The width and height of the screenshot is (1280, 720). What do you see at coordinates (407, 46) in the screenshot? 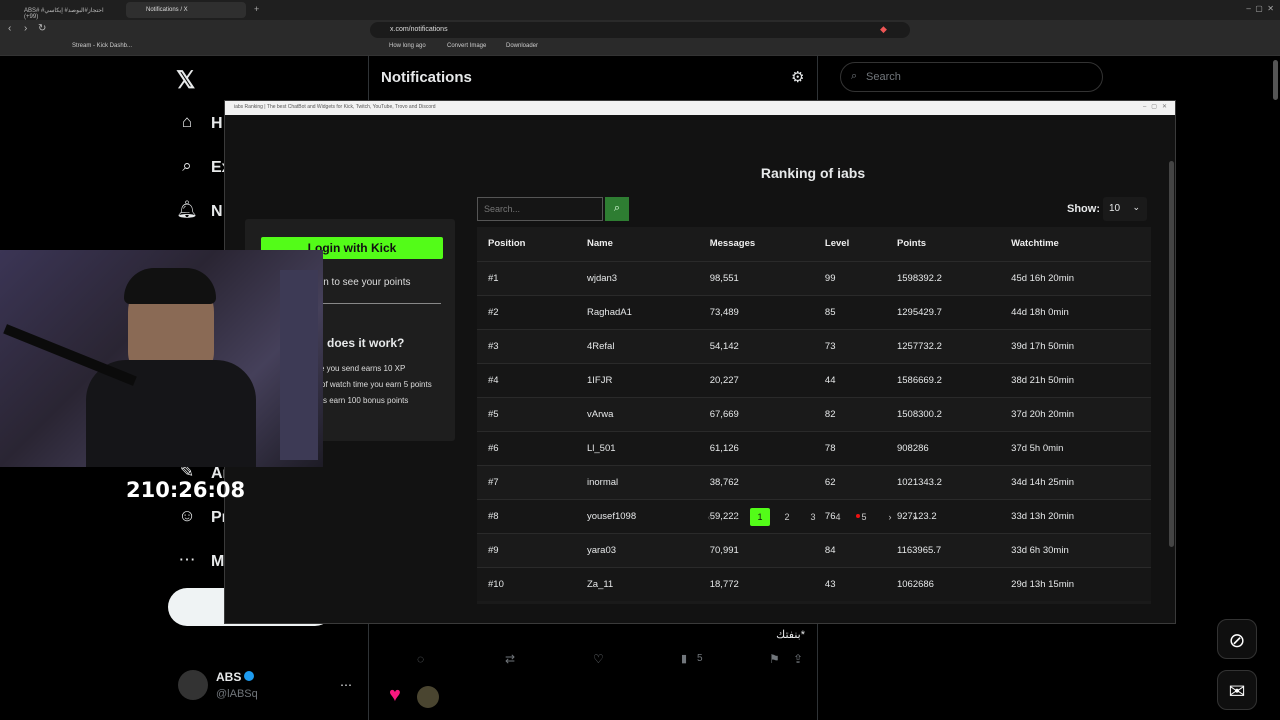
I see `bookmark-how-long-ago: How long ago` at bounding box center [407, 46].